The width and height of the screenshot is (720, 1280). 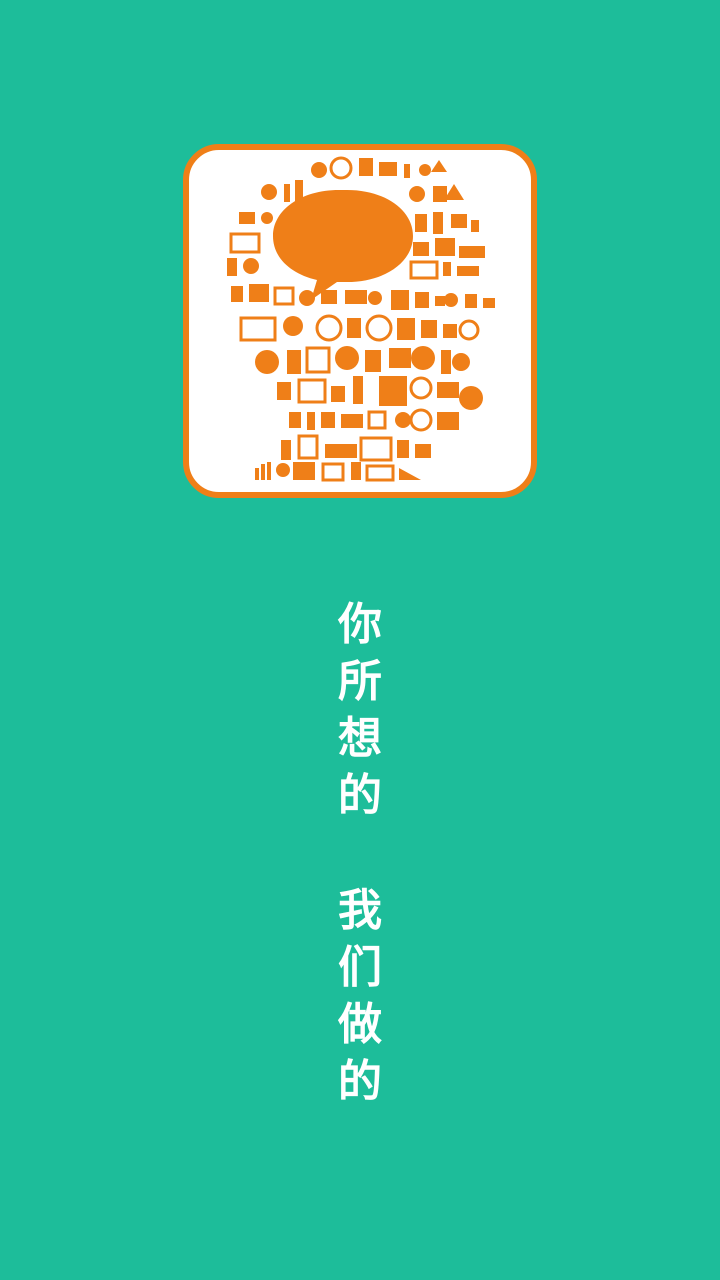 What do you see at coordinates (360, 1024) in the screenshot?
I see `slogan-char: 做` at bounding box center [360, 1024].